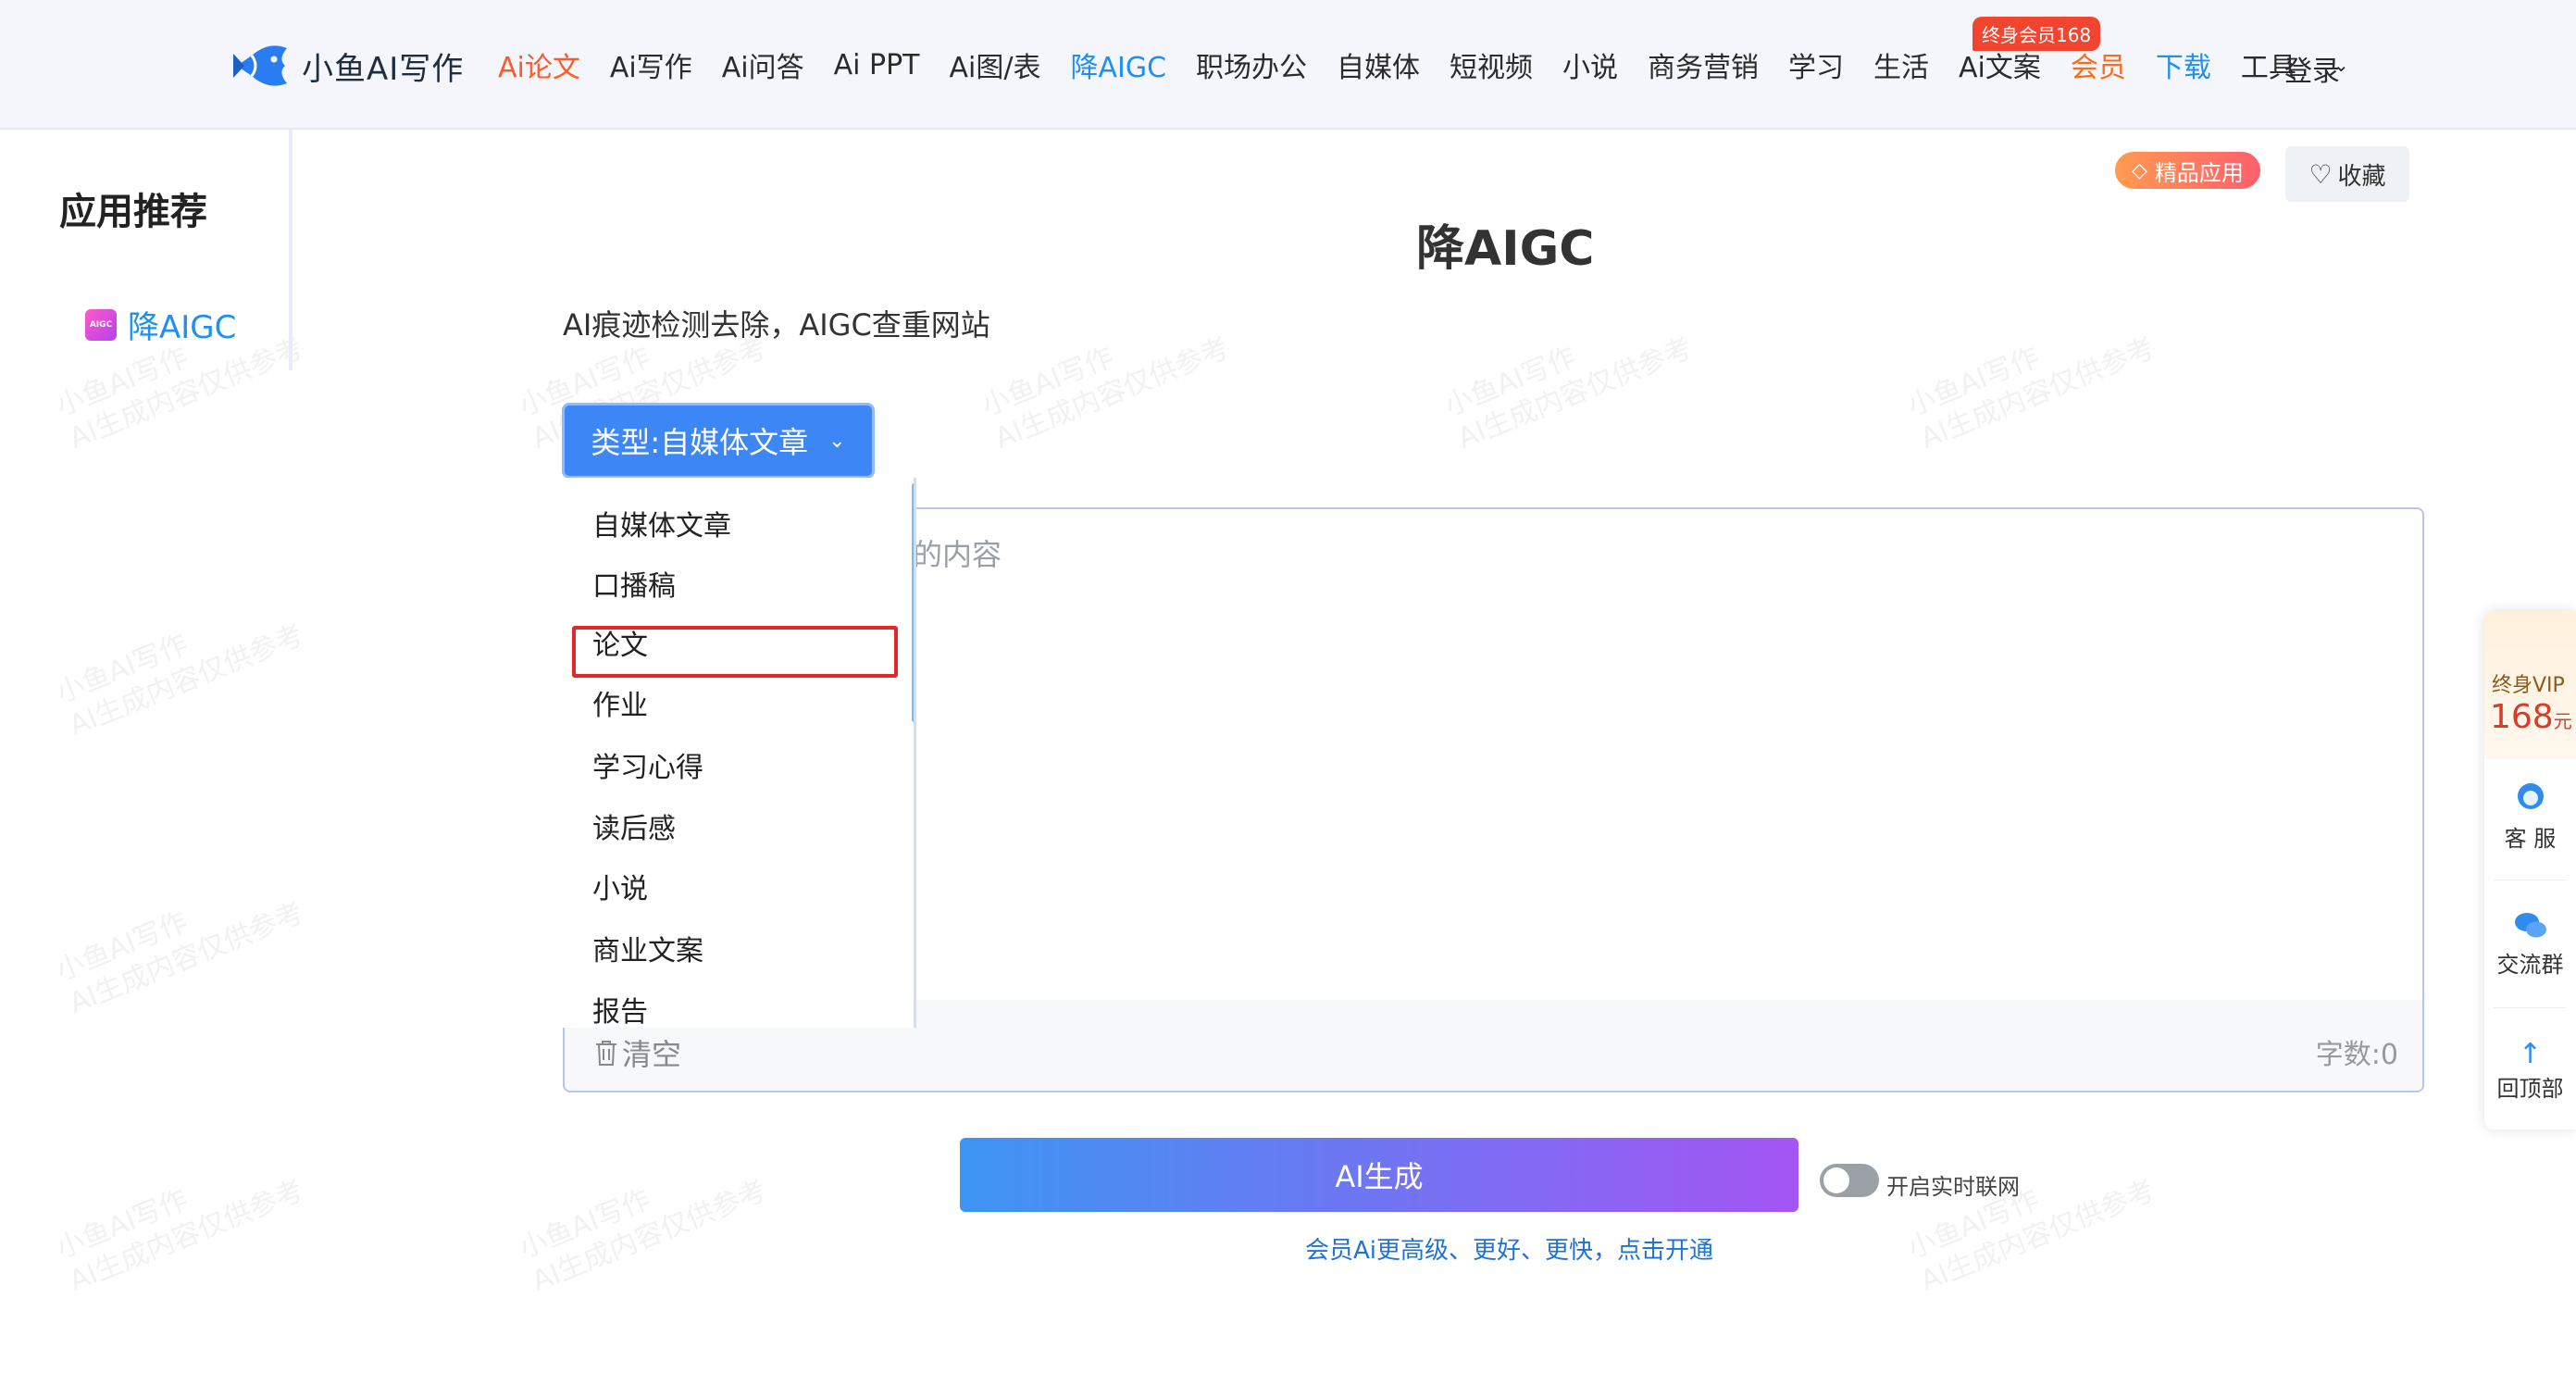  I want to click on nav-item-12: 生活, so click(1901, 64).